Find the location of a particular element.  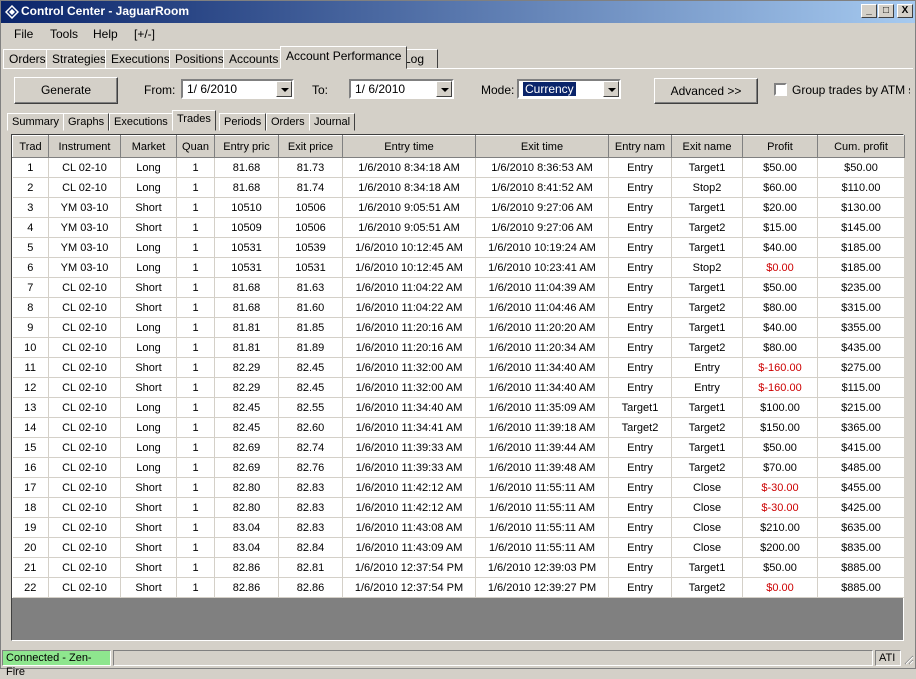

column-header: Exit price is located at coordinates (310, 146).